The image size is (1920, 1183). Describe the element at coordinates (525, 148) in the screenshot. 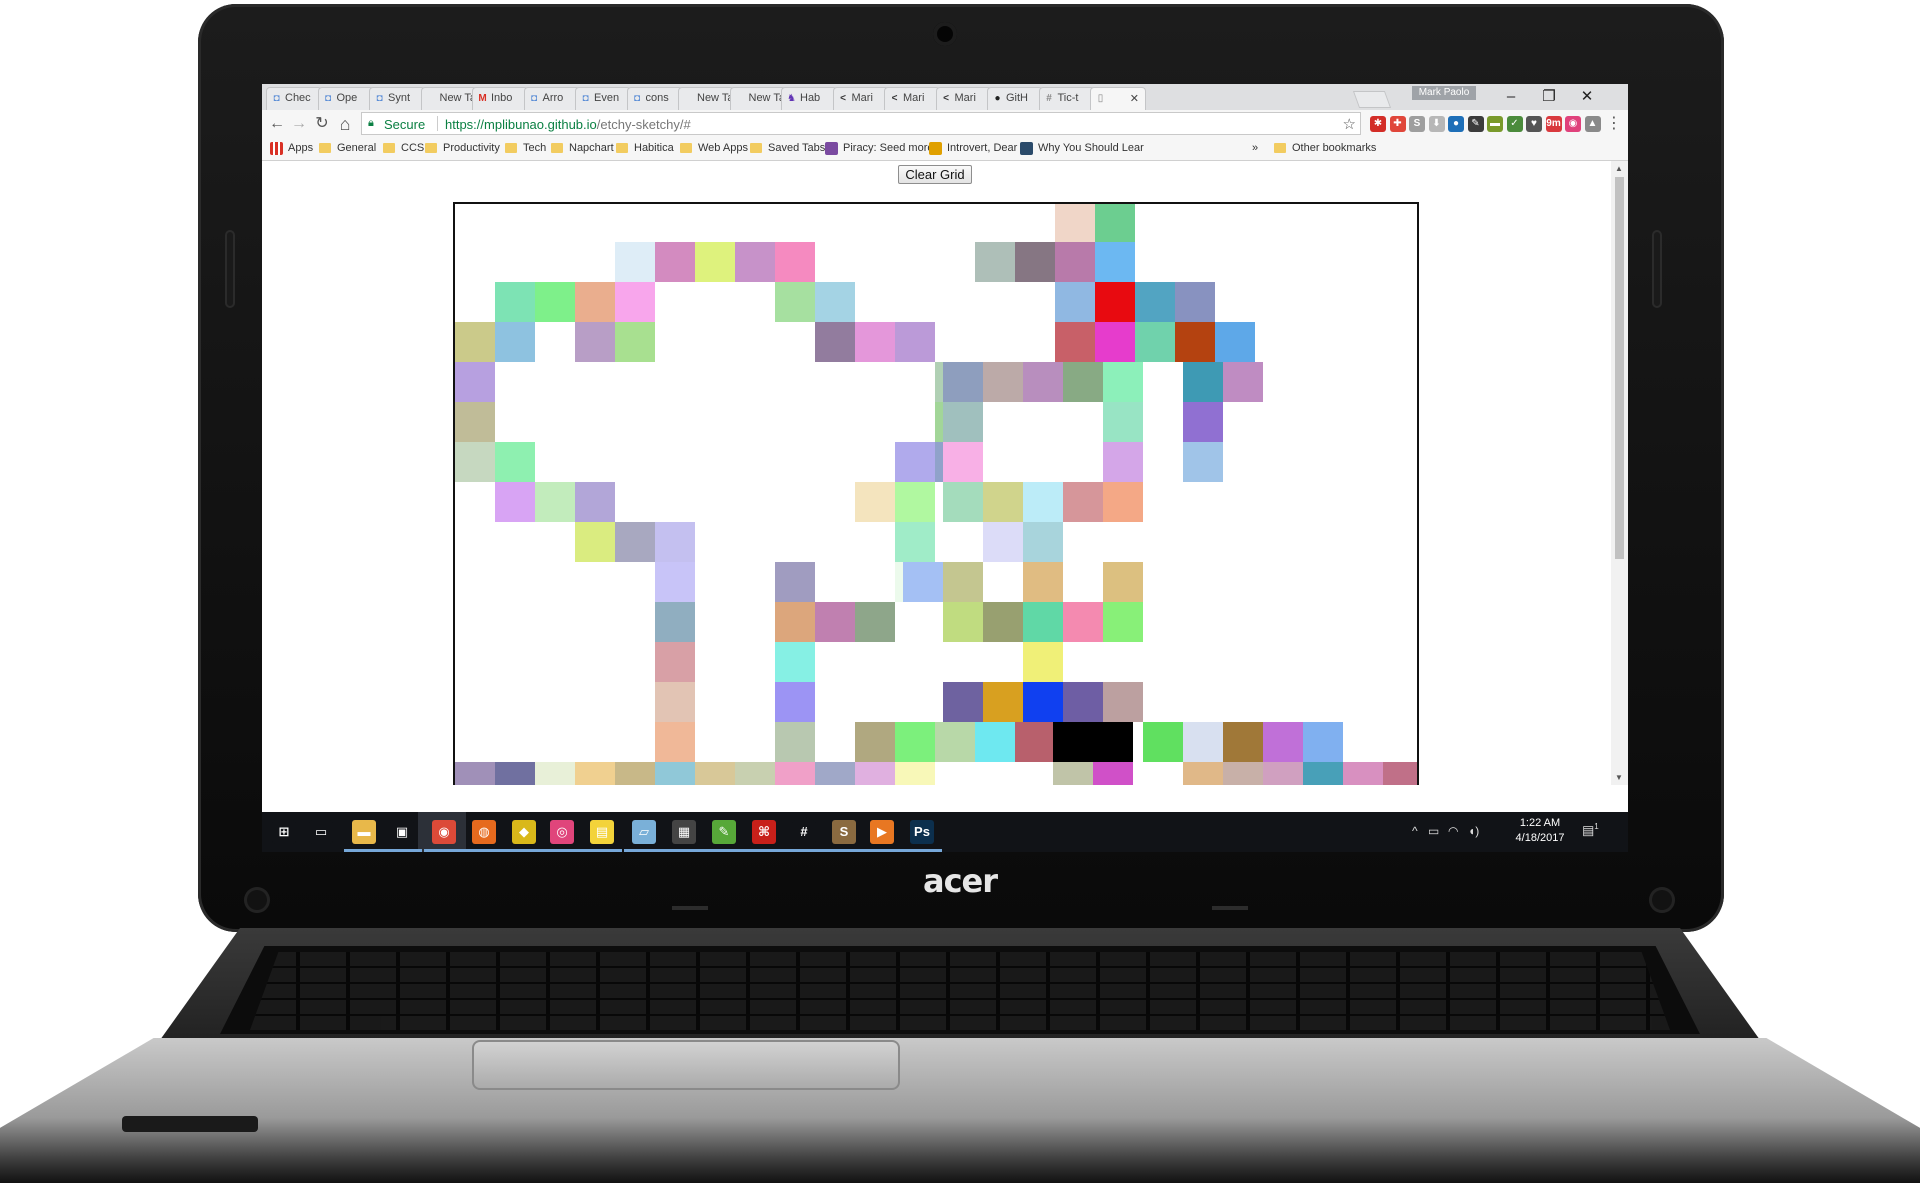

I see `bookmark-tech: Tech` at that location.